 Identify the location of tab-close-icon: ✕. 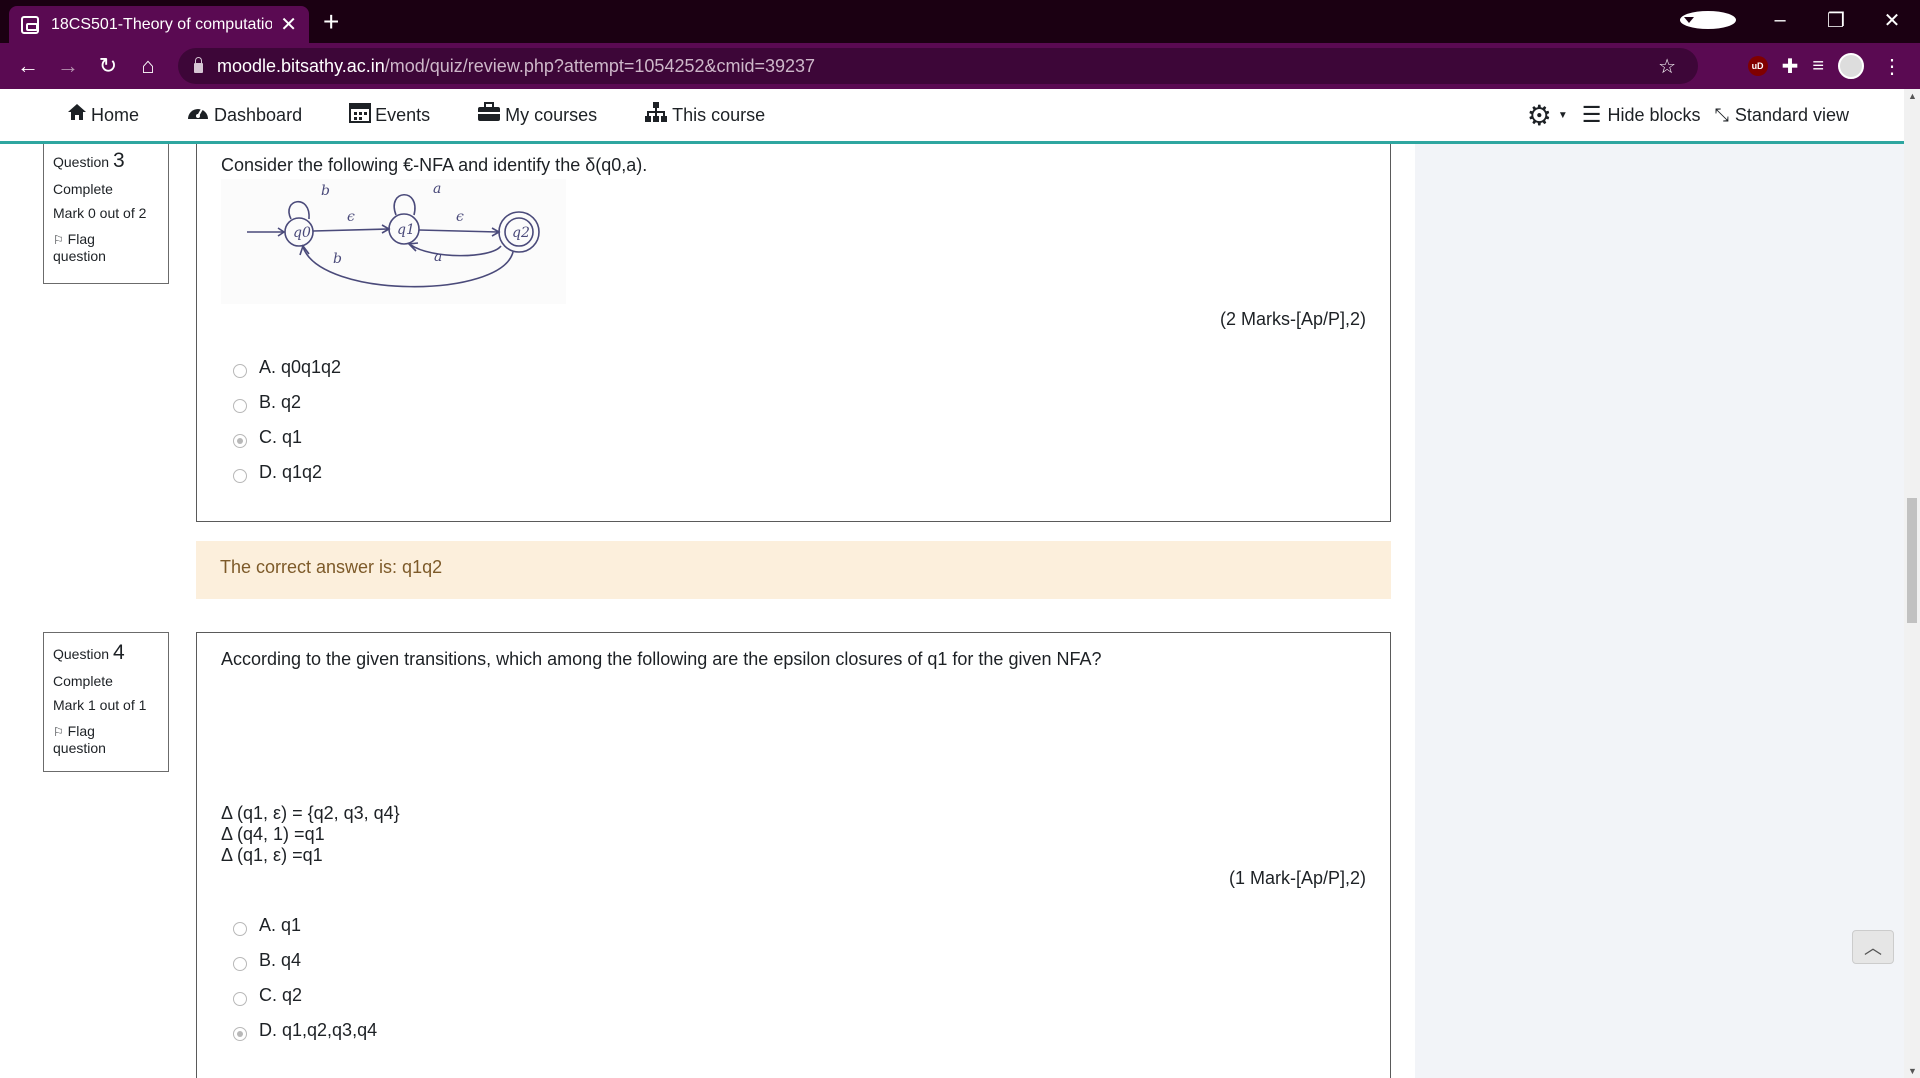
(288, 24).